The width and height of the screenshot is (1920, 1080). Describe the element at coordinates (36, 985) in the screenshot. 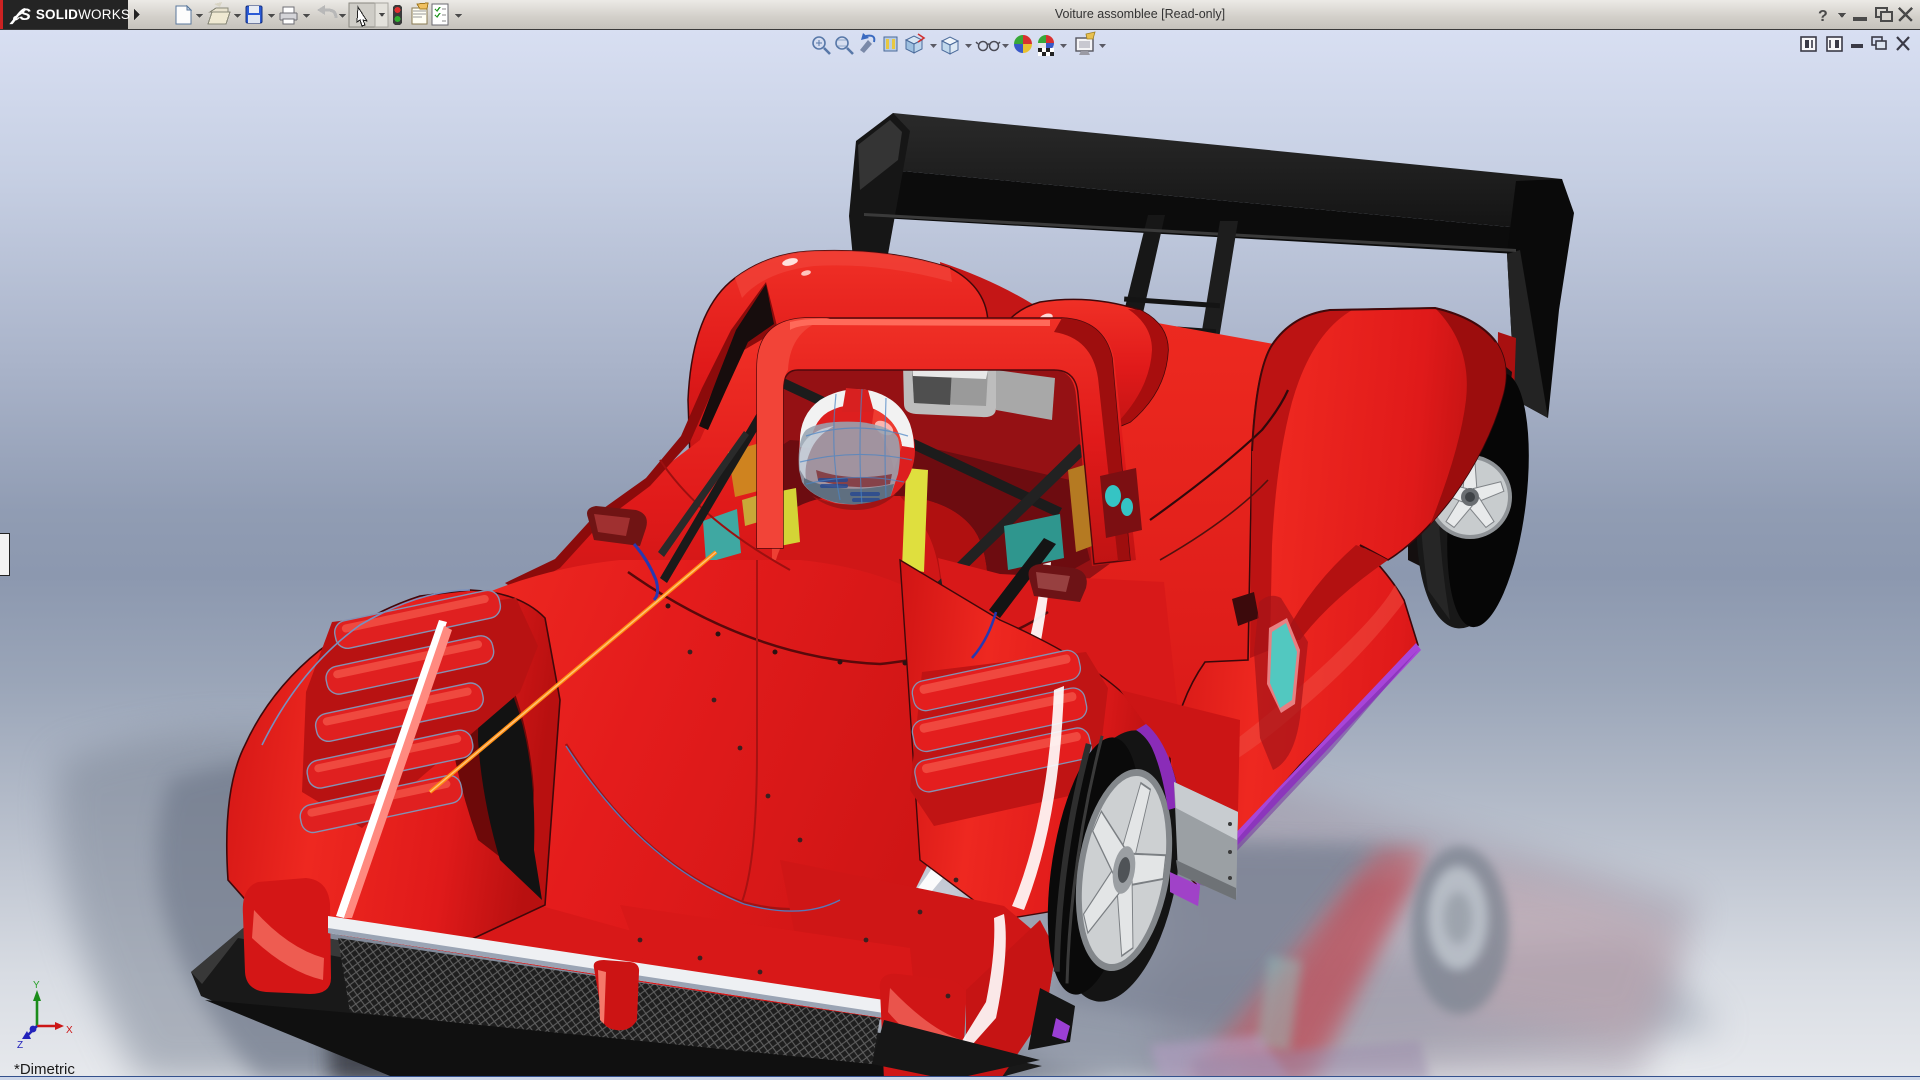

I see `svg-text: Y` at that location.